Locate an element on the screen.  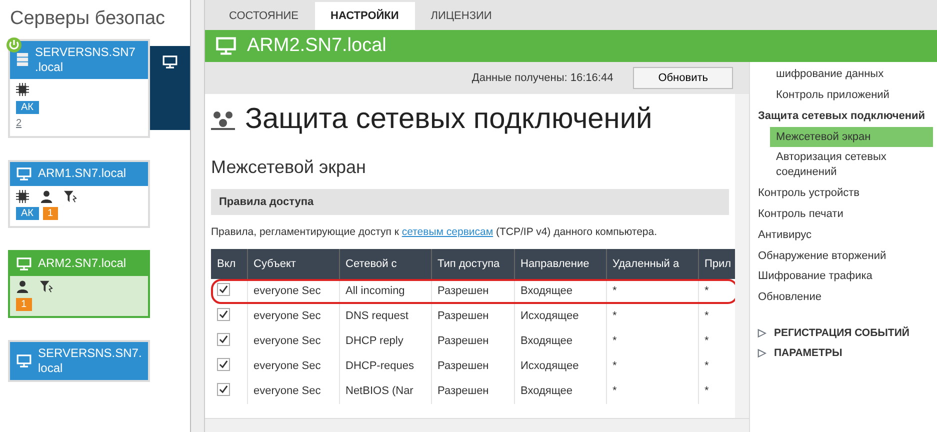
table-cell: DHCP-reques is located at coordinates (385, 366).